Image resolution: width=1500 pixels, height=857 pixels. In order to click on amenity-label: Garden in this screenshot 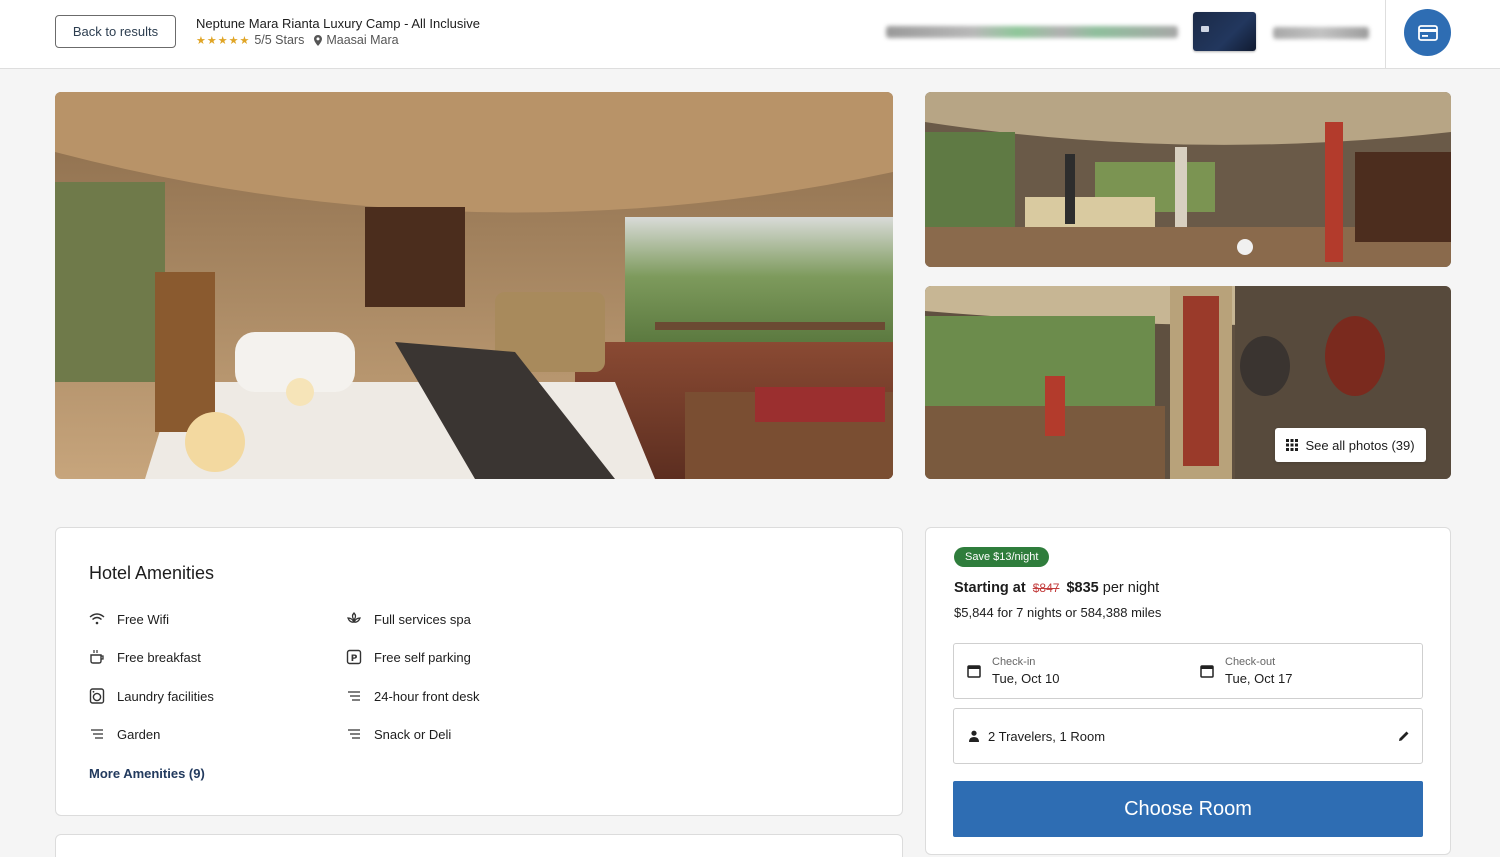, I will do `click(139, 734)`.